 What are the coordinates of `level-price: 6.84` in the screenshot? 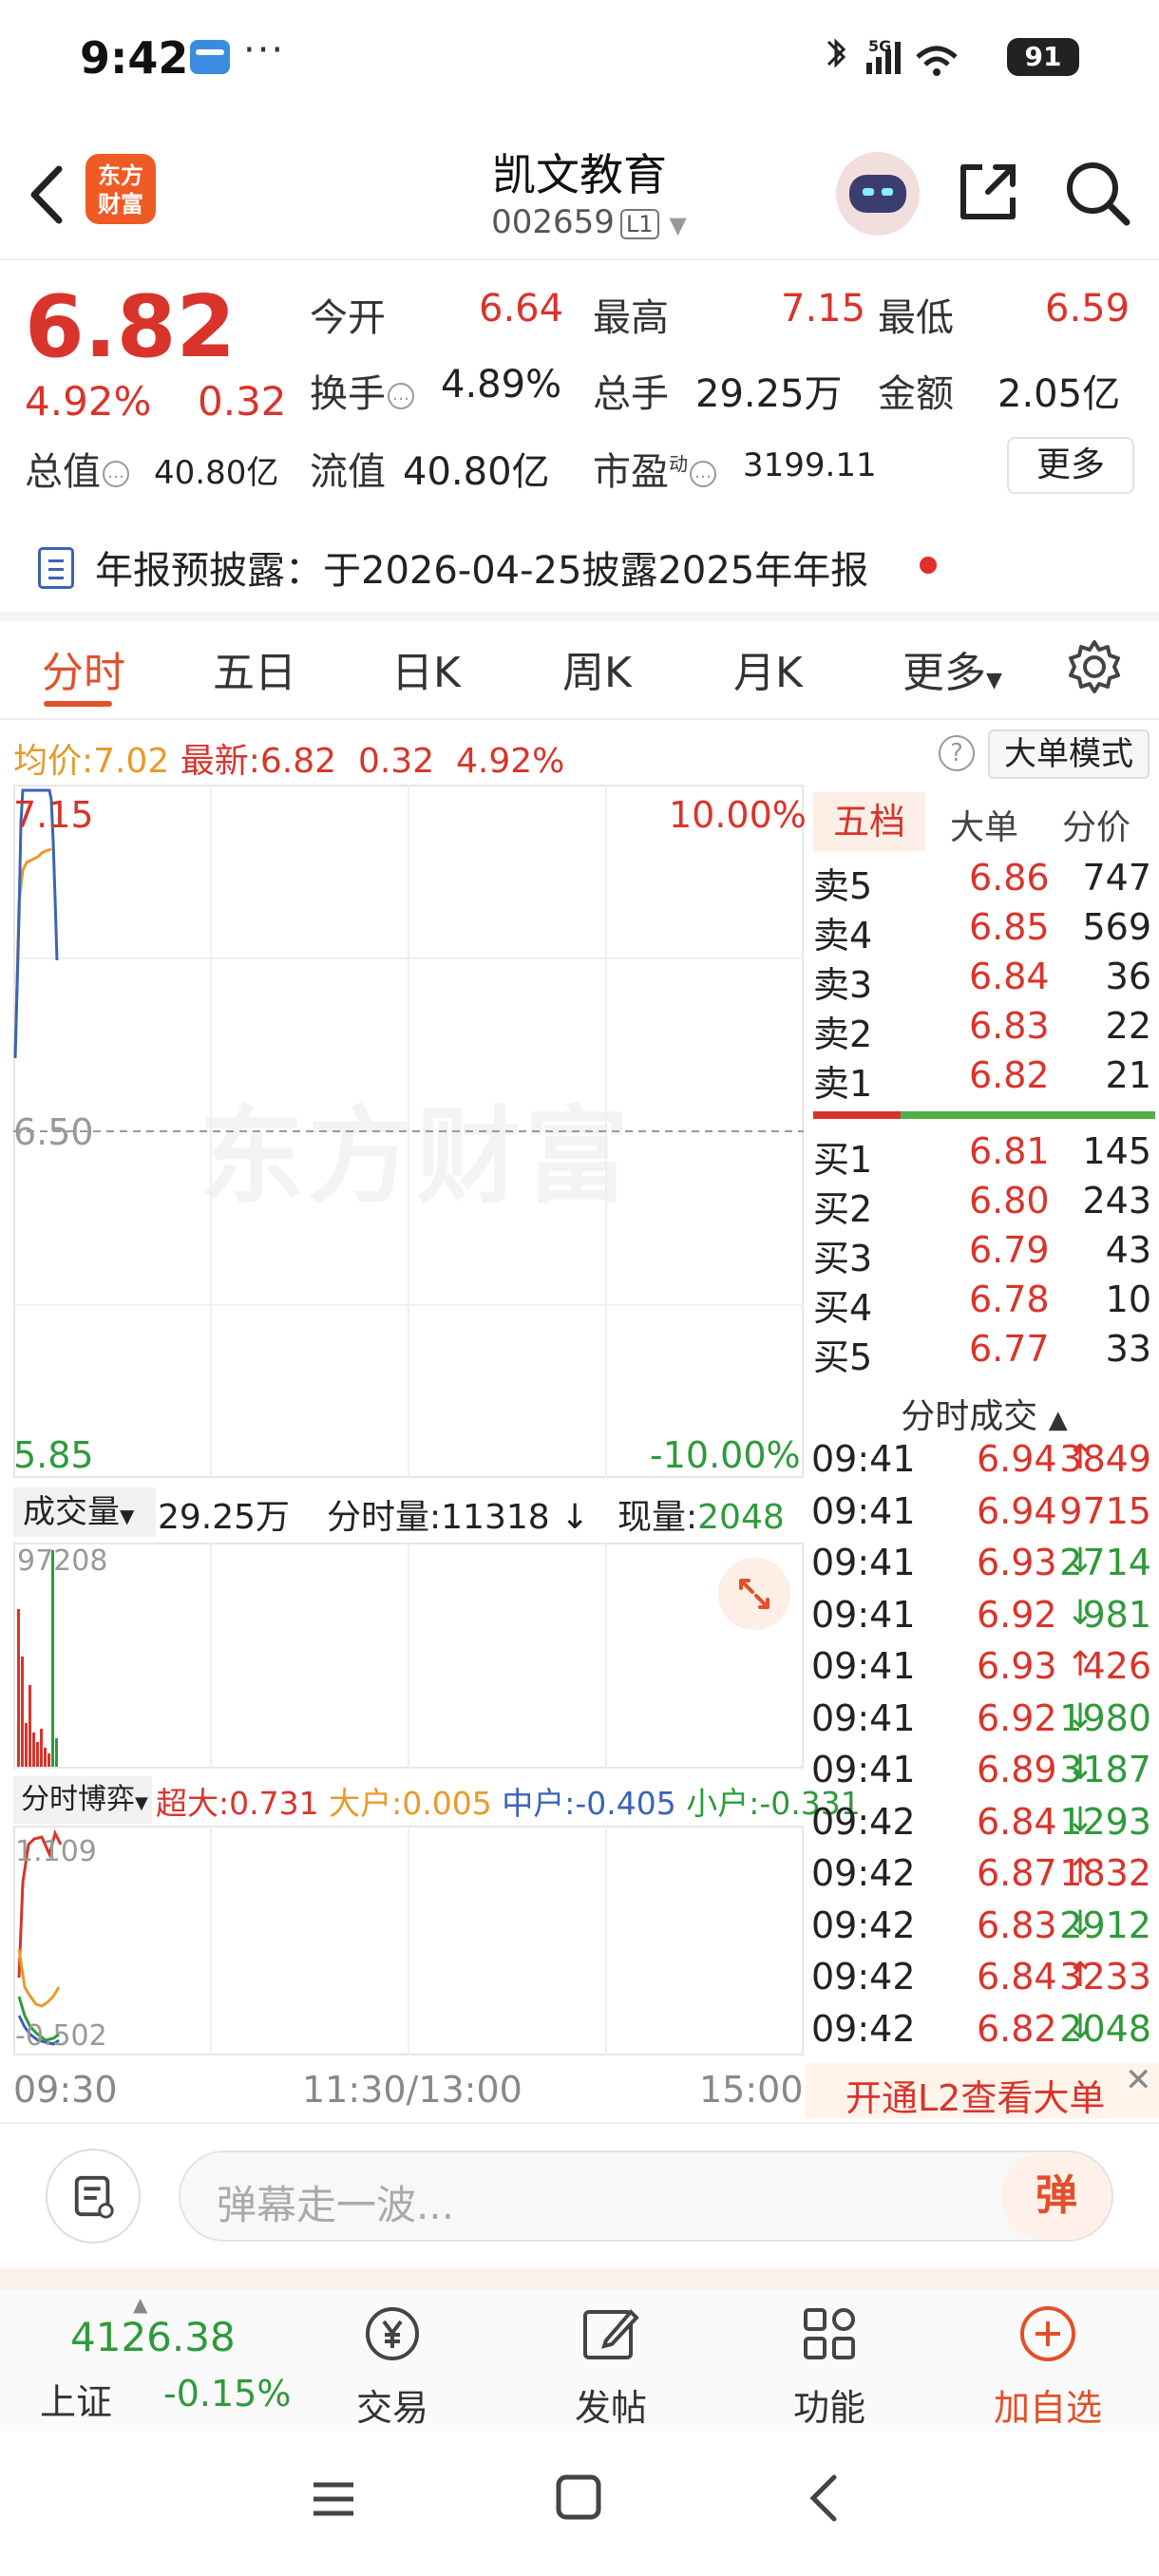 It's located at (1009, 976).